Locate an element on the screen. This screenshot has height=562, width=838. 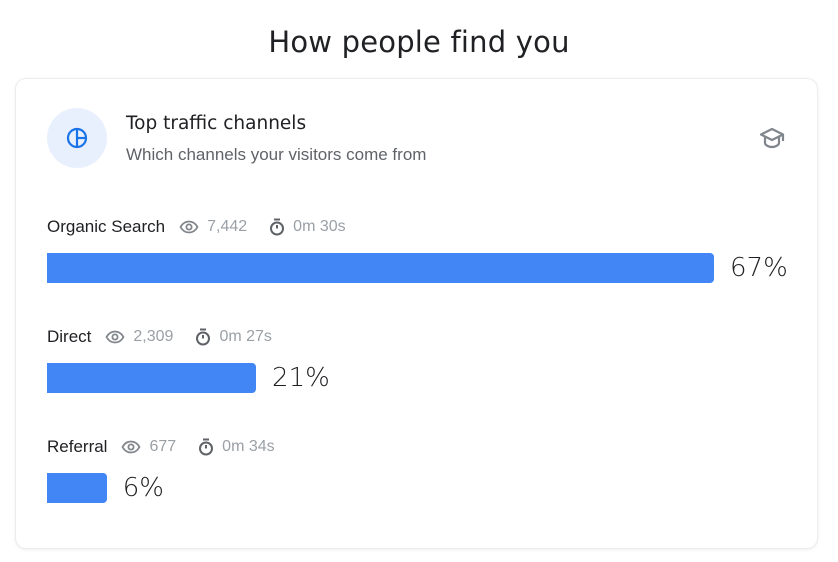
graduation-cap-icon is located at coordinates (772, 138).